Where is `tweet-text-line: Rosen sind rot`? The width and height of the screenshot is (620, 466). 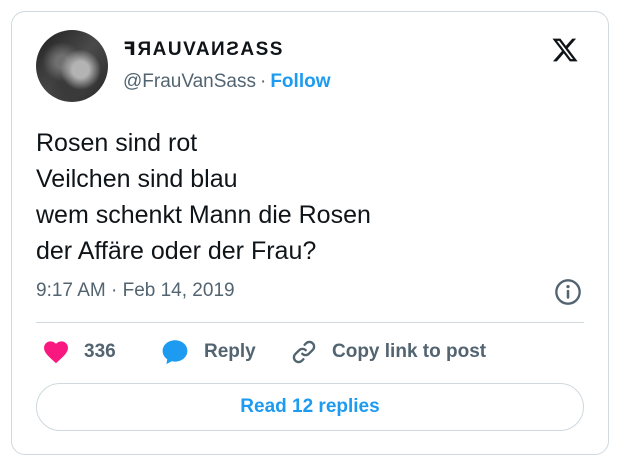
tweet-text-line: Rosen sind rot is located at coordinates (117, 143).